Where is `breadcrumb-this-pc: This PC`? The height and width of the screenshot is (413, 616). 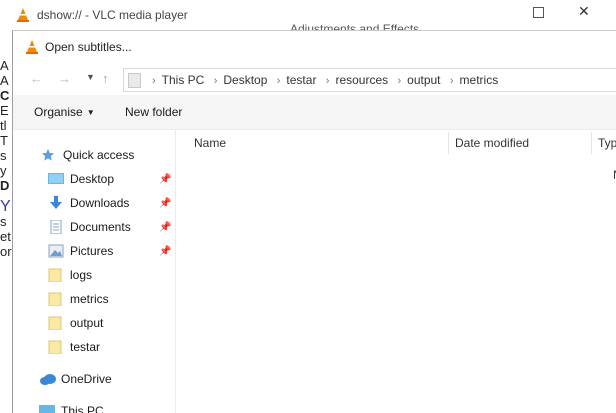 breadcrumb-this-pc: This PC is located at coordinates (183, 80).